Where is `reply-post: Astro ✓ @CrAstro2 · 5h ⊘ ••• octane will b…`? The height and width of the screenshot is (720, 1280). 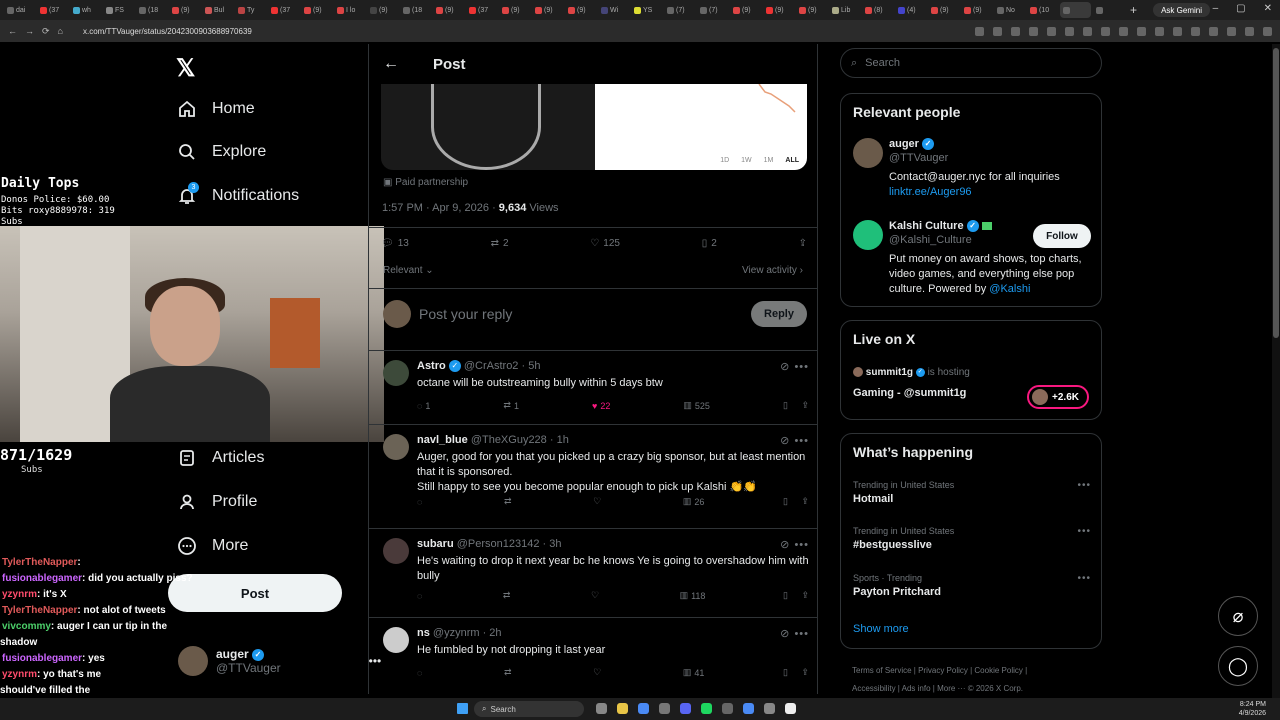 reply-post: Astro ✓ @CrAstro2 · 5h ⊘ ••• octane will b… is located at coordinates (596, 400).